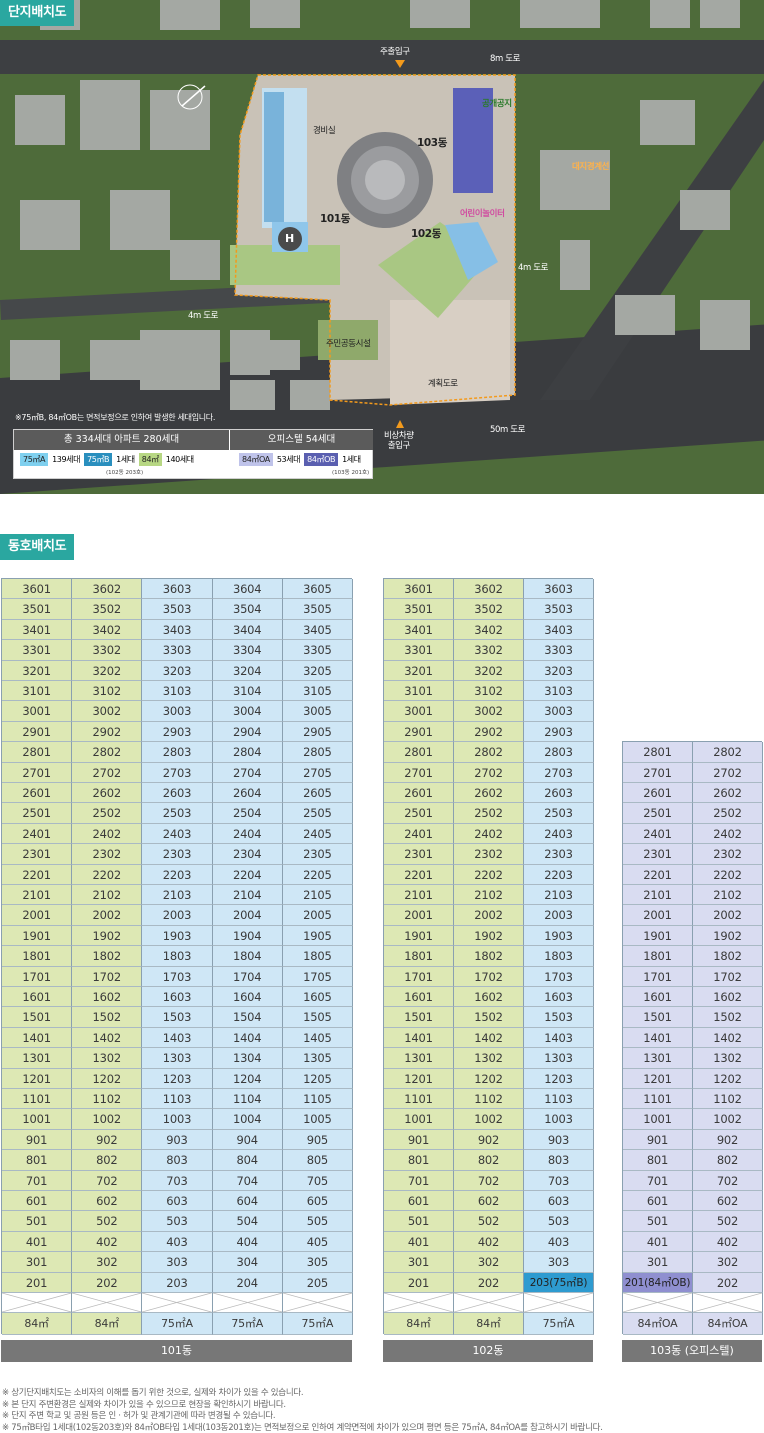 This screenshot has width=764, height=1433. What do you see at coordinates (107, 1058) in the screenshot?
I see `unit-cell: 1302` at bounding box center [107, 1058].